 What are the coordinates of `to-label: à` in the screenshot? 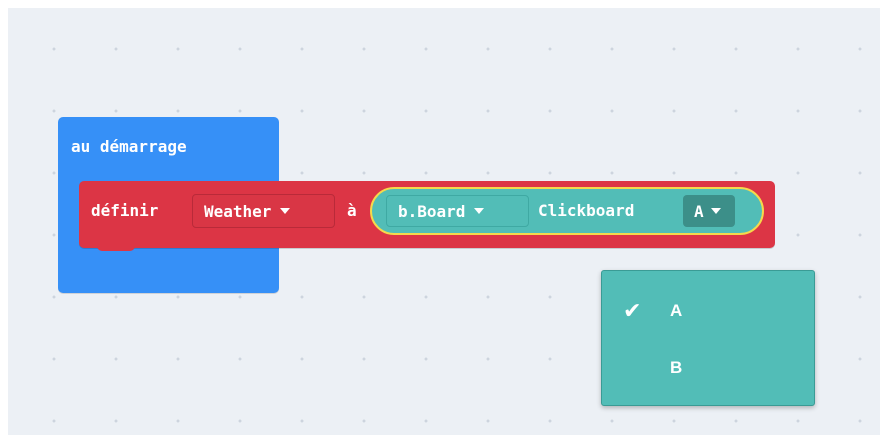 It's located at (352, 210).